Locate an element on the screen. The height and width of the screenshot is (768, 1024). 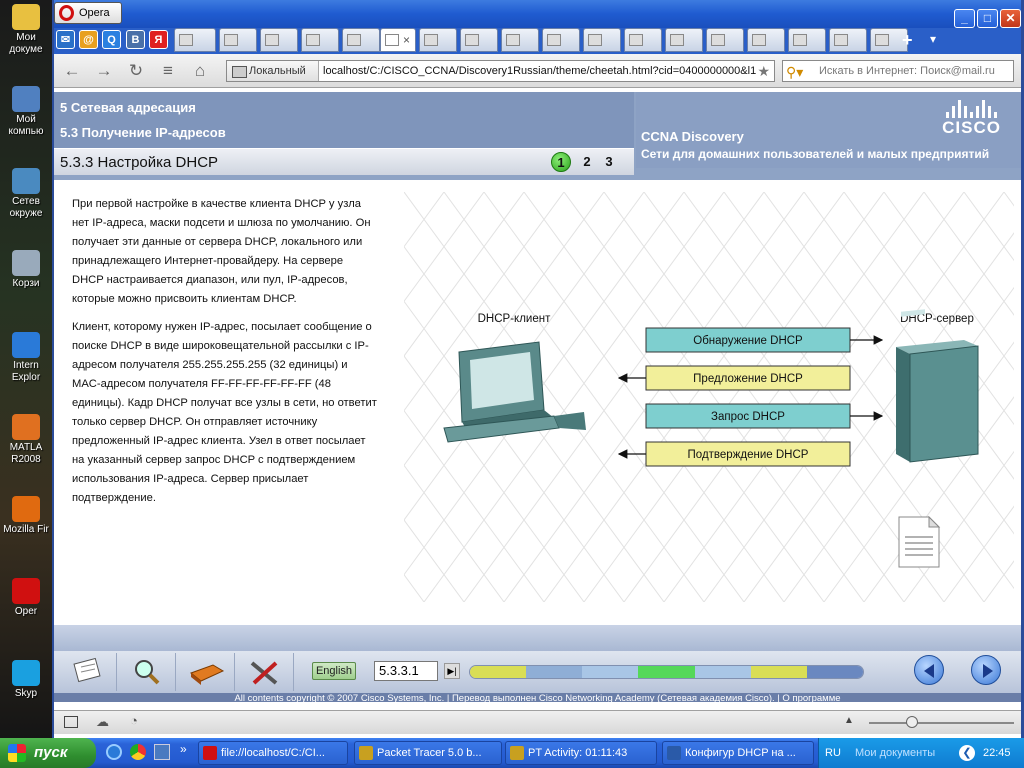
notes-button is located at coordinates (88, 672).